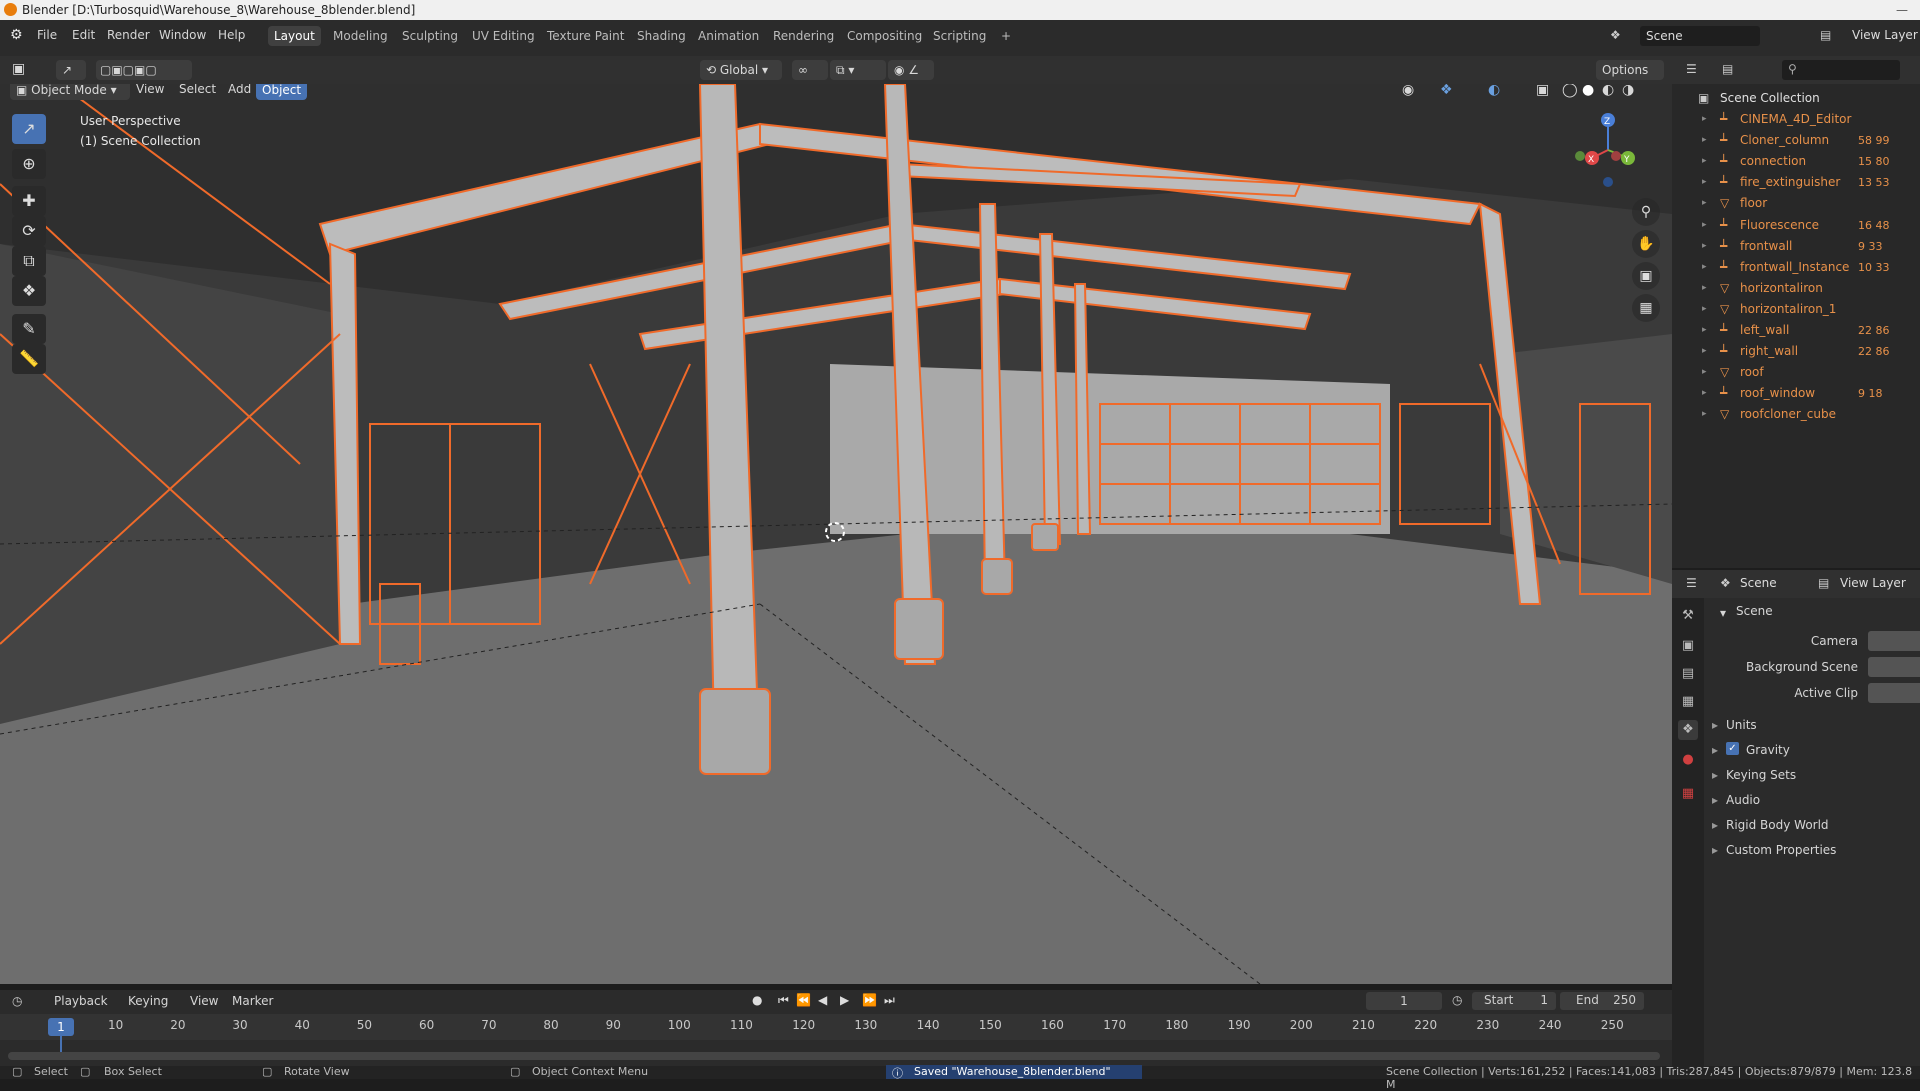 The width and height of the screenshot is (1920, 1091). What do you see at coordinates (1796, 203) in the screenshot?
I see `outliner-item: ▸ ▽ floor` at bounding box center [1796, 203].